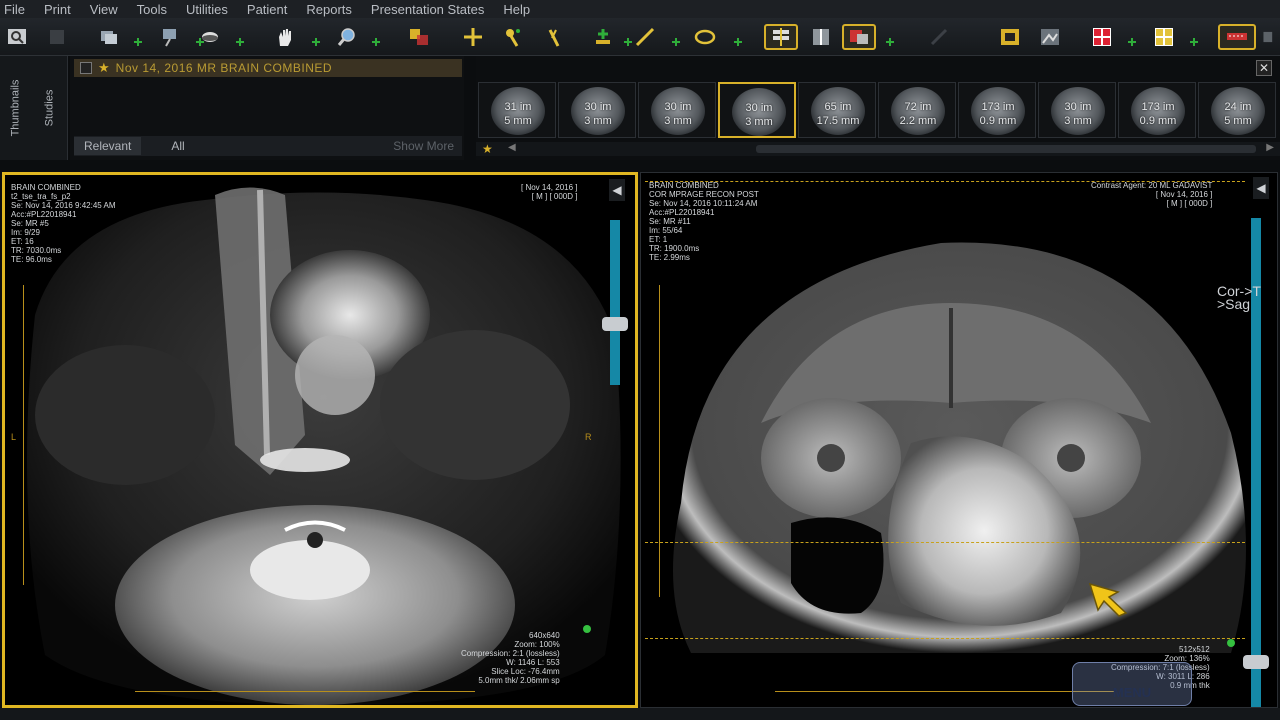 The image size is (1280, 720). What do you see at coordinates (859, 37) in the screenshot?
I see `link-series-icon` at bounding box center [859, 37].